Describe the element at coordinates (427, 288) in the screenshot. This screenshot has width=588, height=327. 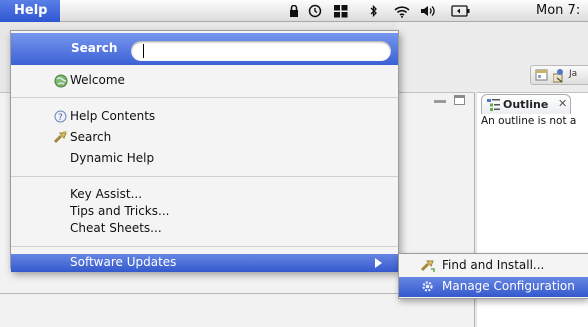
I see `gear-icon` at that location.